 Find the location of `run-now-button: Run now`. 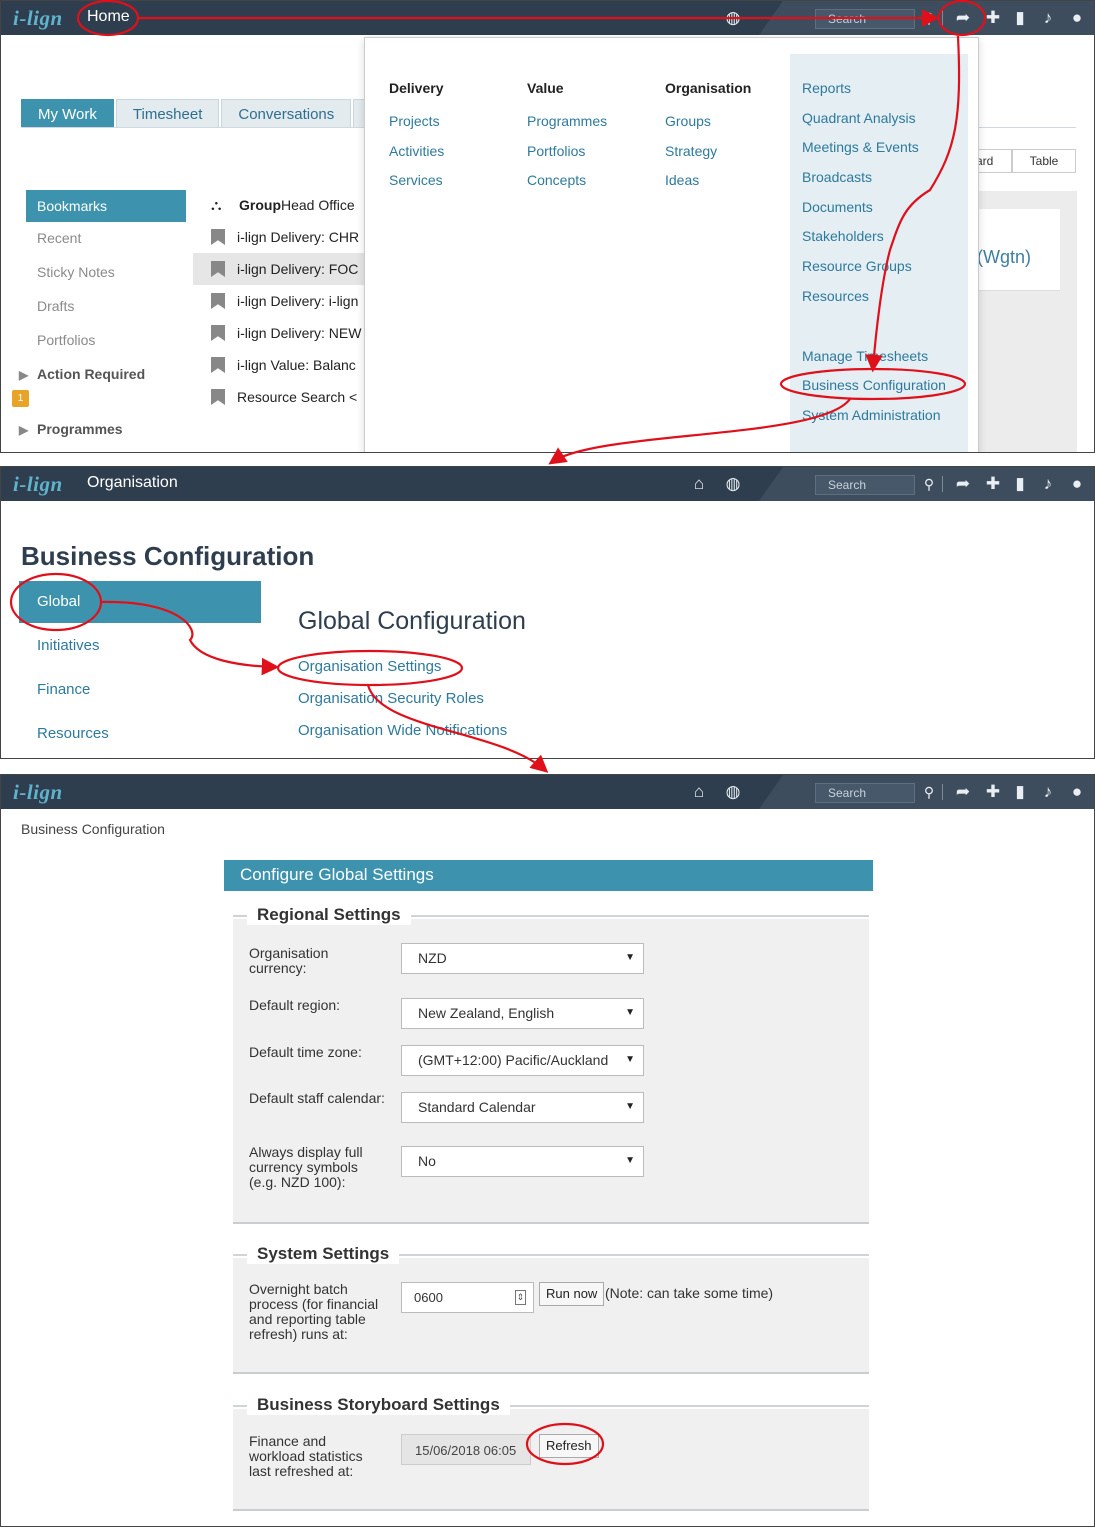

run-now-button: Run now is located at coordinates (572, 1294).